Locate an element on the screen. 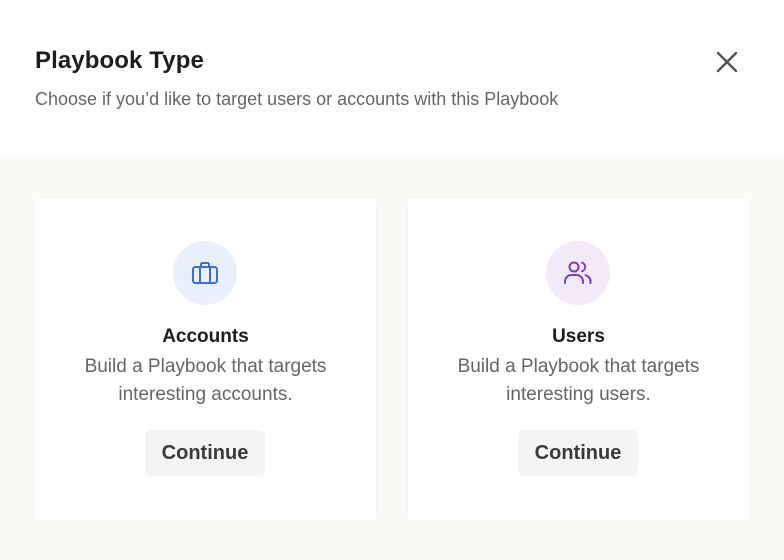  users-title: Users is located at coordinates (578, 336).